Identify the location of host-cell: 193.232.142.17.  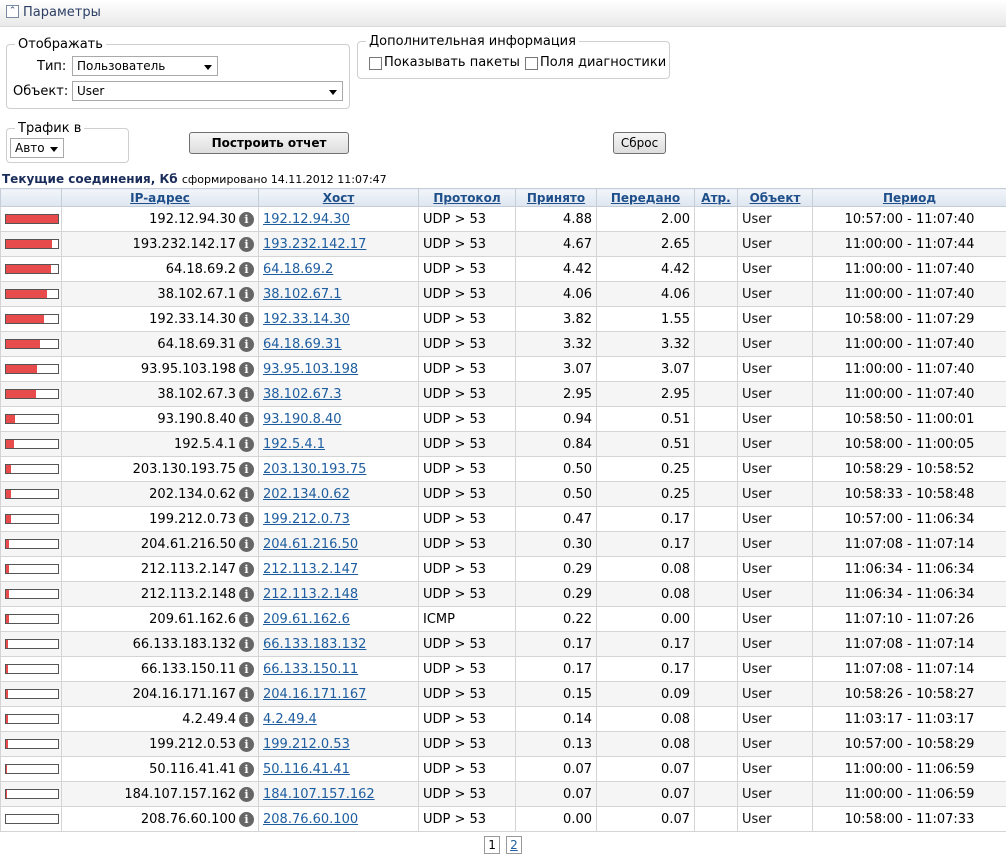
(338, 244).